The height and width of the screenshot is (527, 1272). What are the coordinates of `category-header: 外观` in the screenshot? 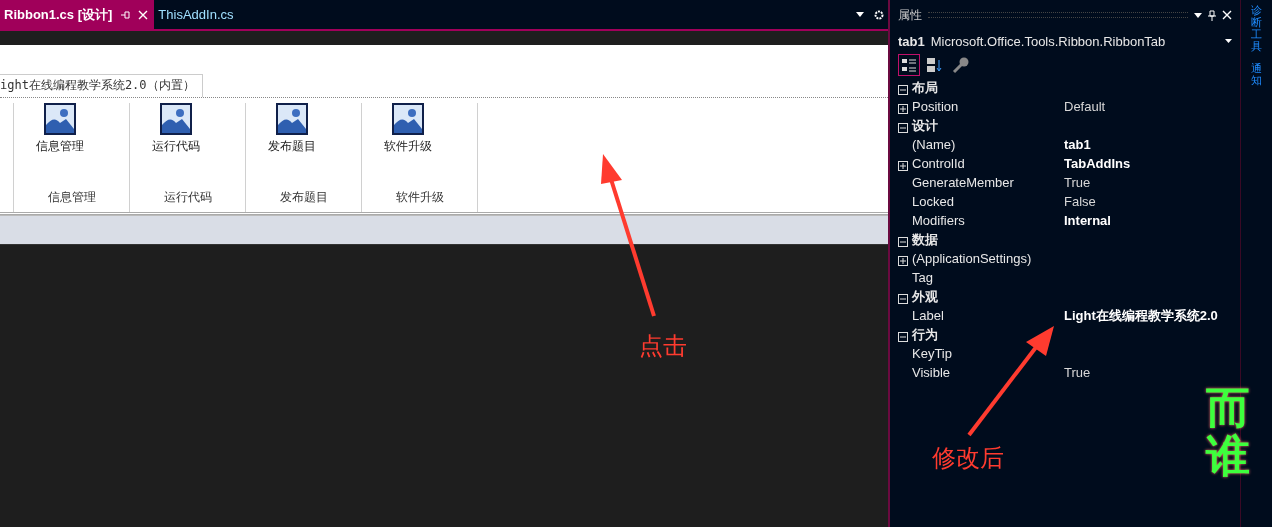 It's located at (925, 296).